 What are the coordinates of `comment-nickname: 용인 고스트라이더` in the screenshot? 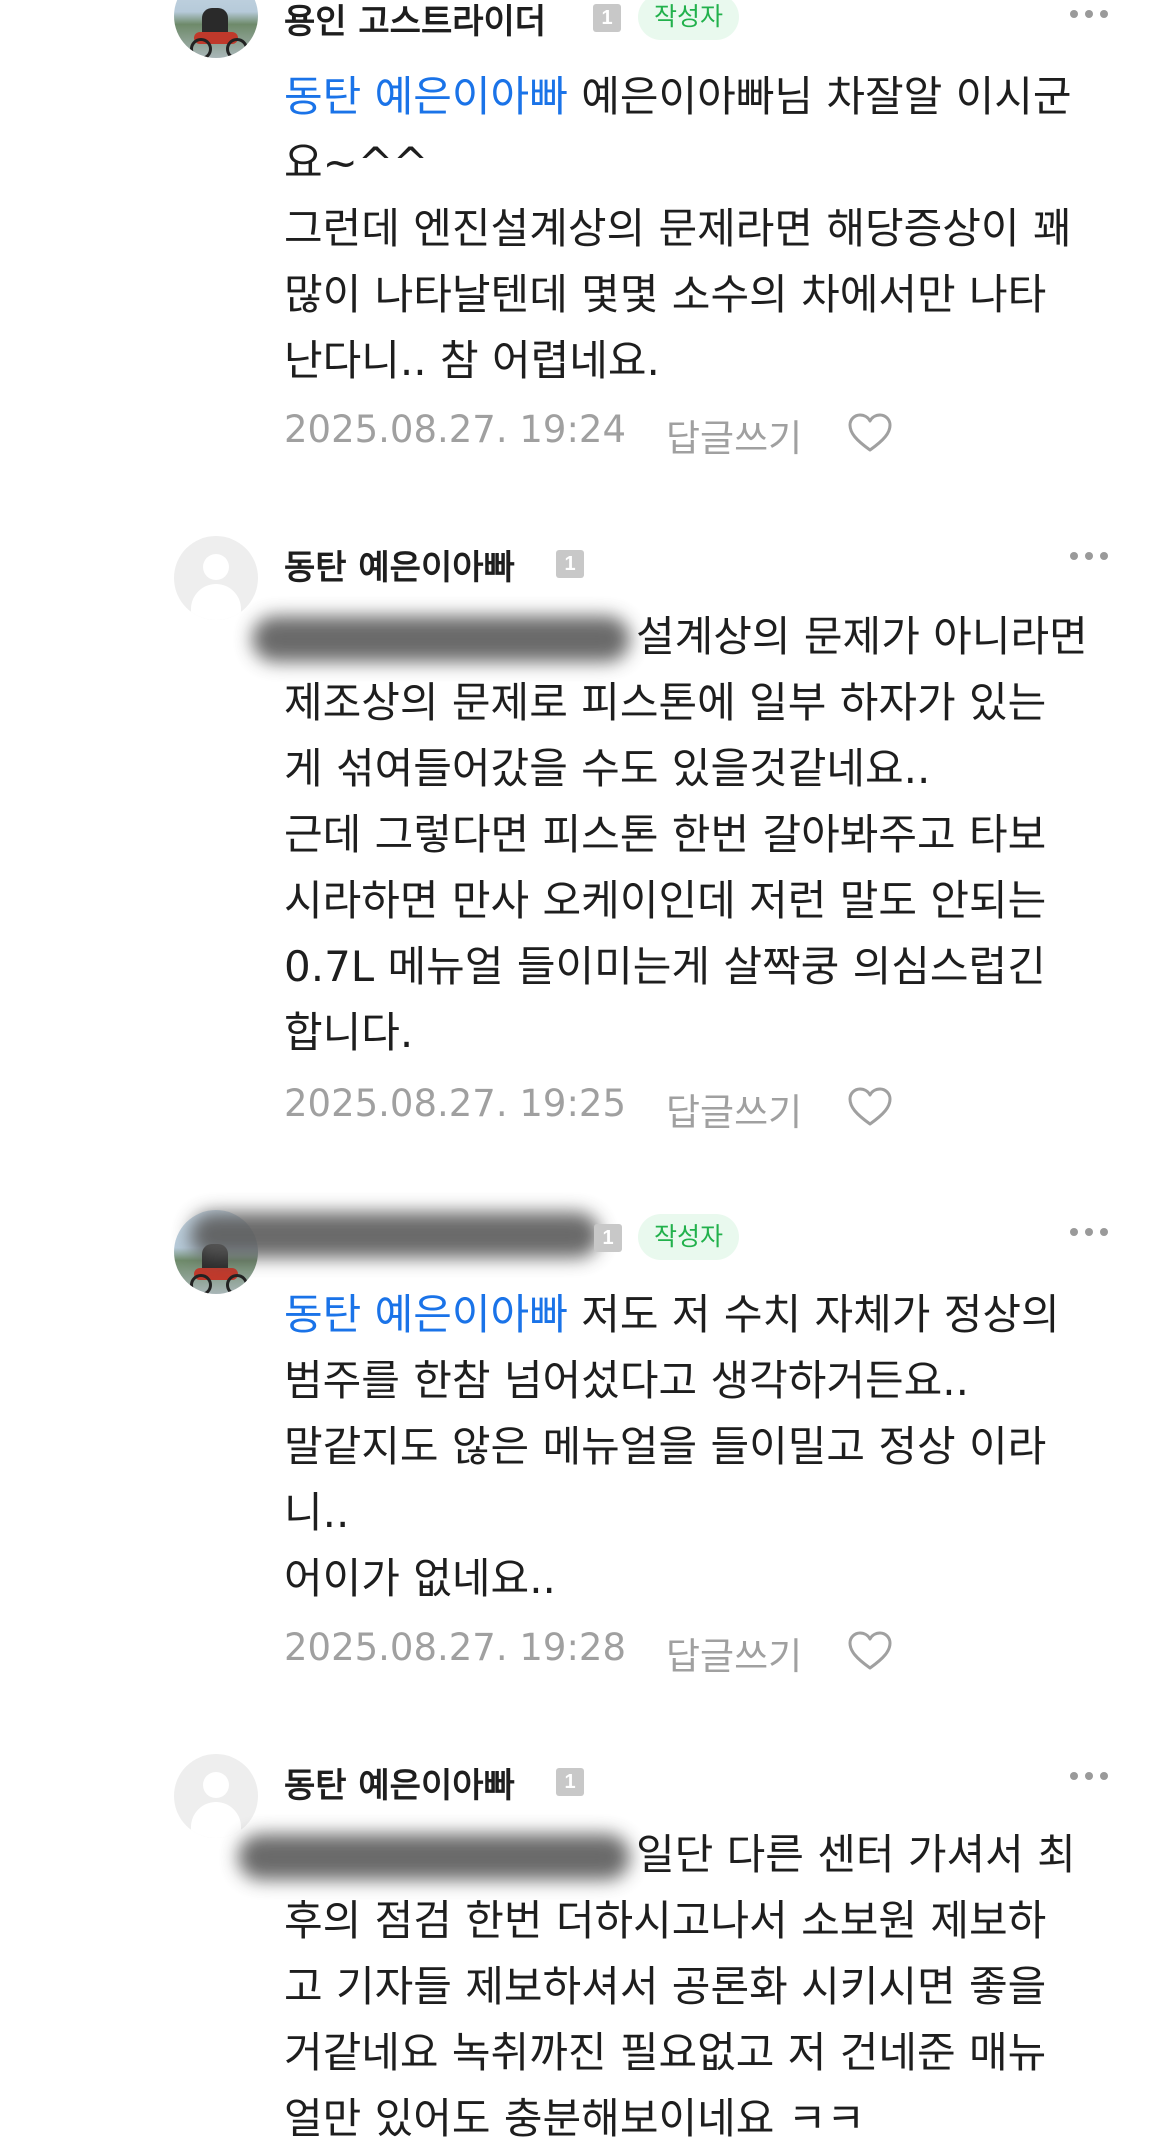 It's located at (415, 21).